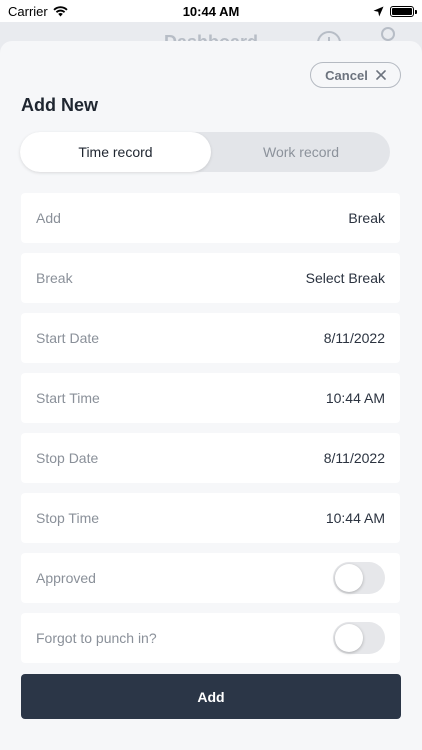 This screenshot has width=422, height=750. I want to click on field-stop-time: Stop Time 10:44 AM, so click(210, 518).